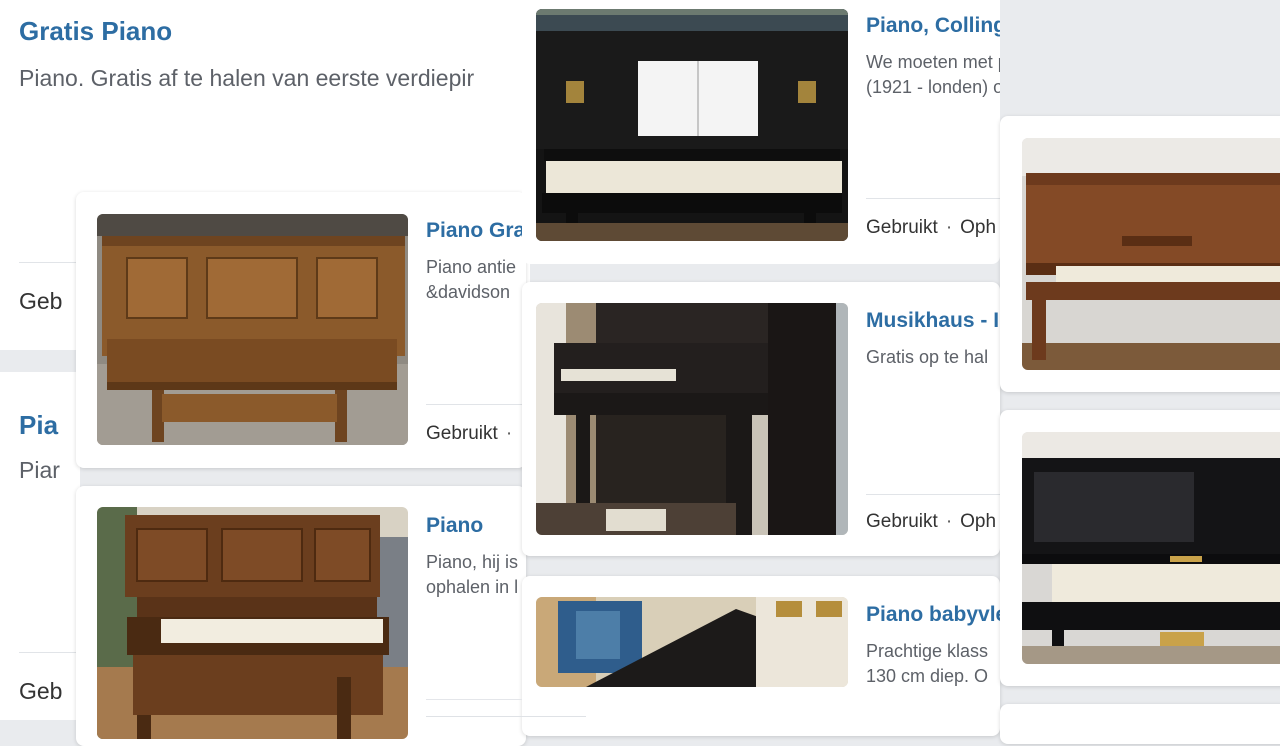 The height and width of the screenshot is (746, 1280). Describe the element at coordinates (927, 357) in the screenshot. I see `listing-desc-line: Gratis op te hal` at that location.